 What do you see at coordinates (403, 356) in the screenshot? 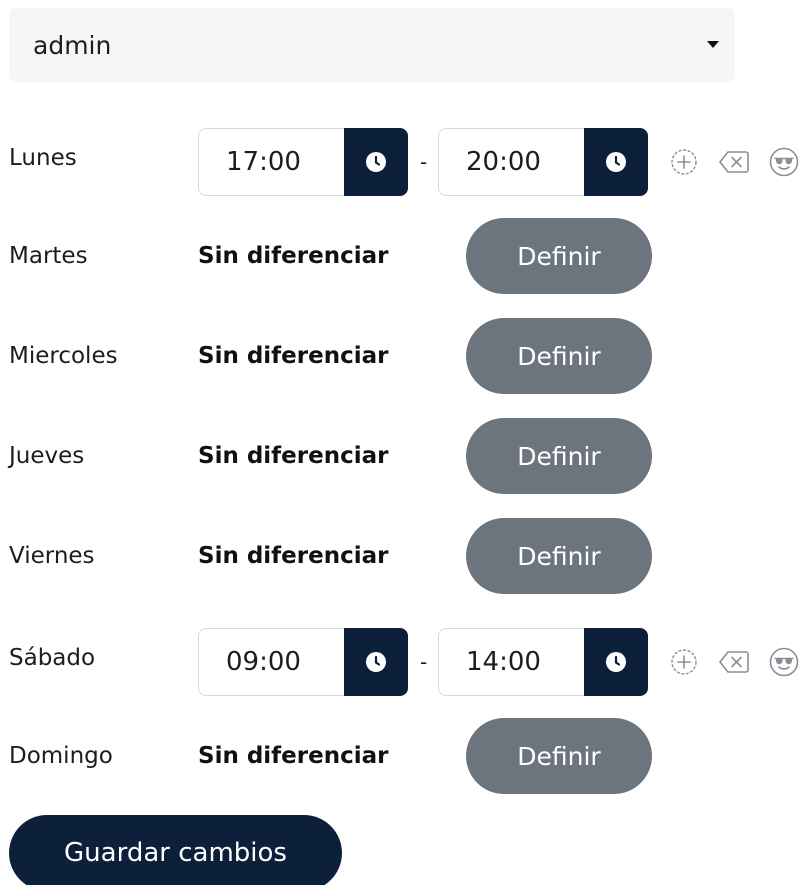
I see `schedule-row-miercoles: Miercoles Sin diferenciar Definir` at bounding box center [403, 356].